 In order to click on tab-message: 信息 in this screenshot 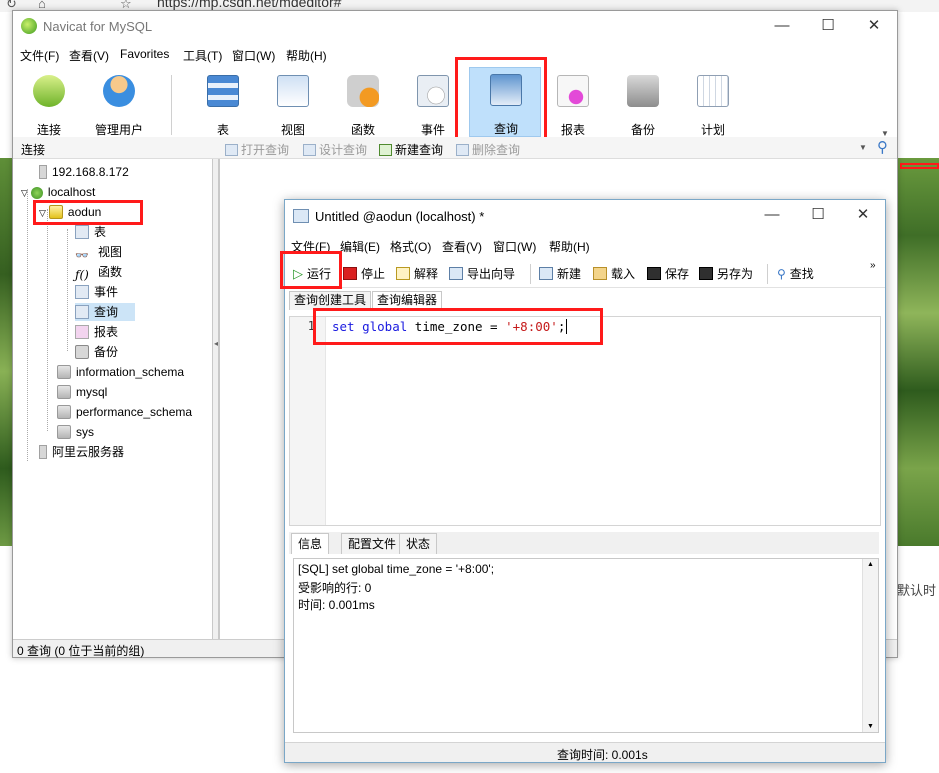, I will do `click(310, 543)`.